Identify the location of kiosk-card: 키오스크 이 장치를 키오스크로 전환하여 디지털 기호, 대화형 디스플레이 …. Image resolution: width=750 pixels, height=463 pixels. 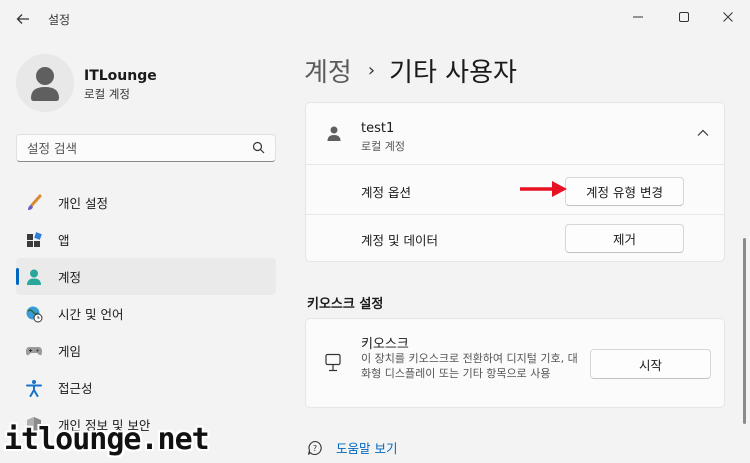
(515, 363).